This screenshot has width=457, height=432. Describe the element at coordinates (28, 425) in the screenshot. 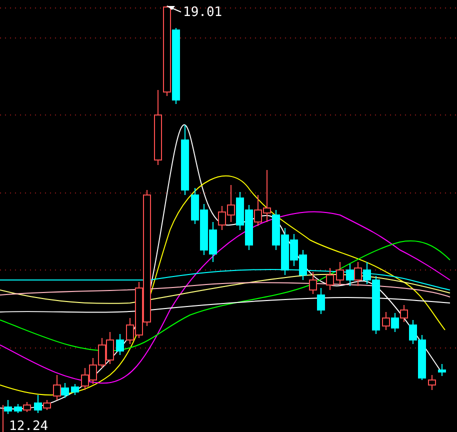

I see `low-price-label: 12.24` at that location.